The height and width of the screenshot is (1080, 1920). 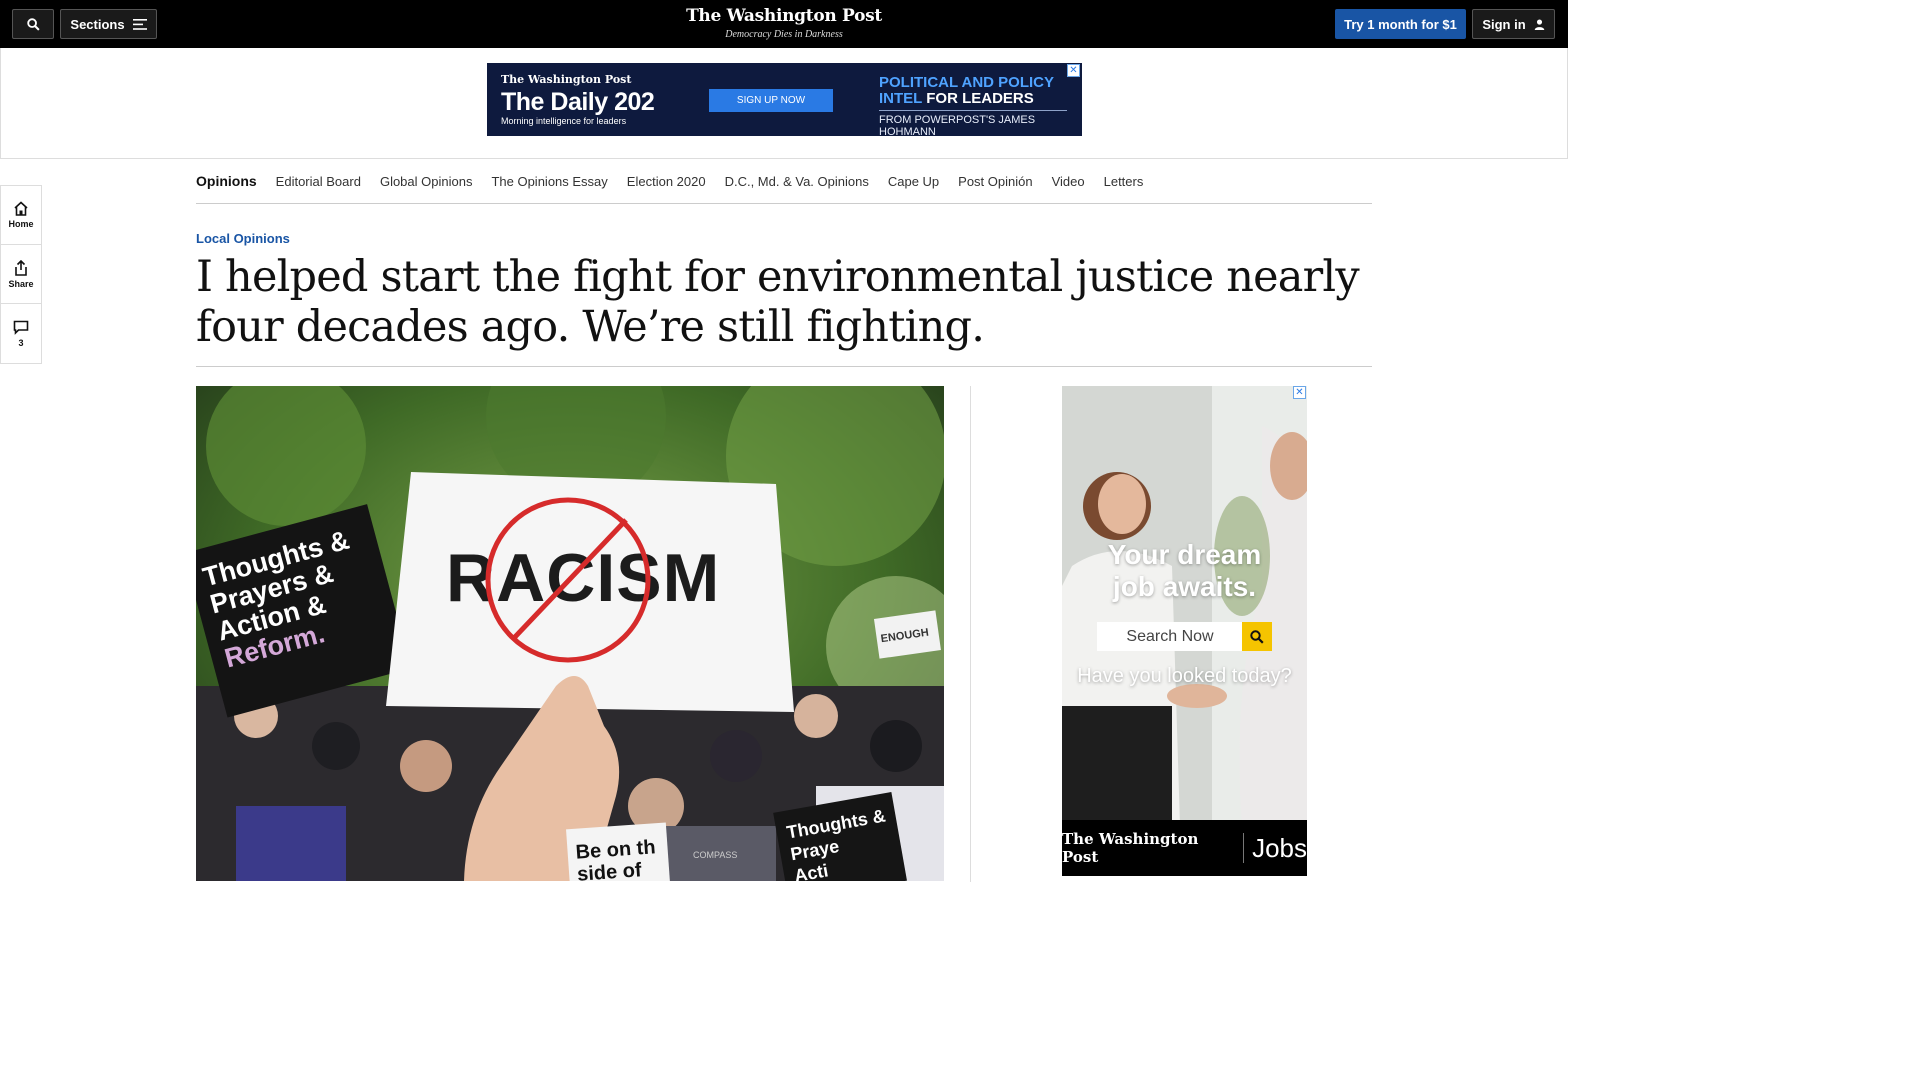 What do you see at coordinates (1539, 24) in the screenshot?
I see `user-icon` at bounding box center [1539, 24].